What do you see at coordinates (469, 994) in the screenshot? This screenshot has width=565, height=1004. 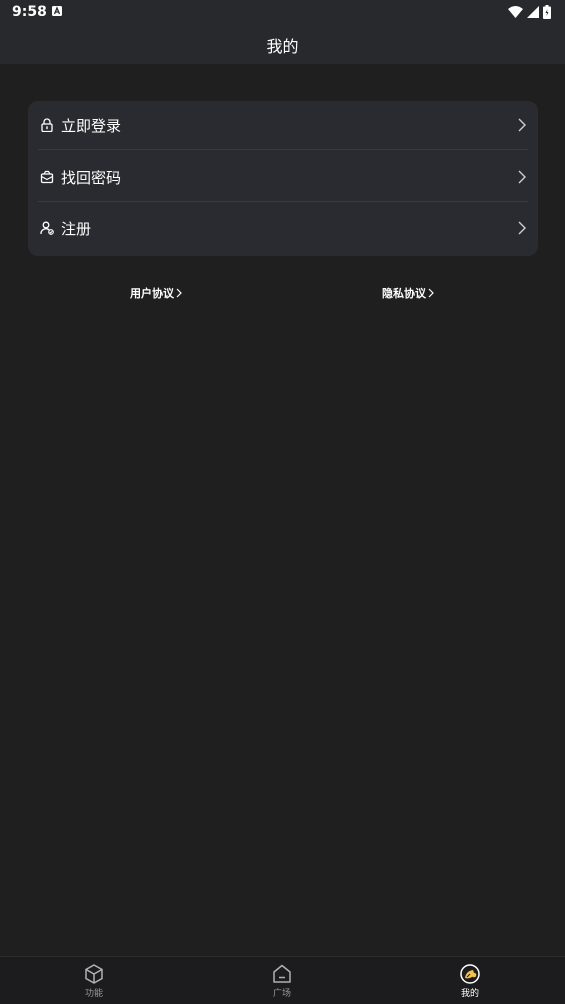 I see `tab-mine-label: 我的` at bounding box center [469, 994].